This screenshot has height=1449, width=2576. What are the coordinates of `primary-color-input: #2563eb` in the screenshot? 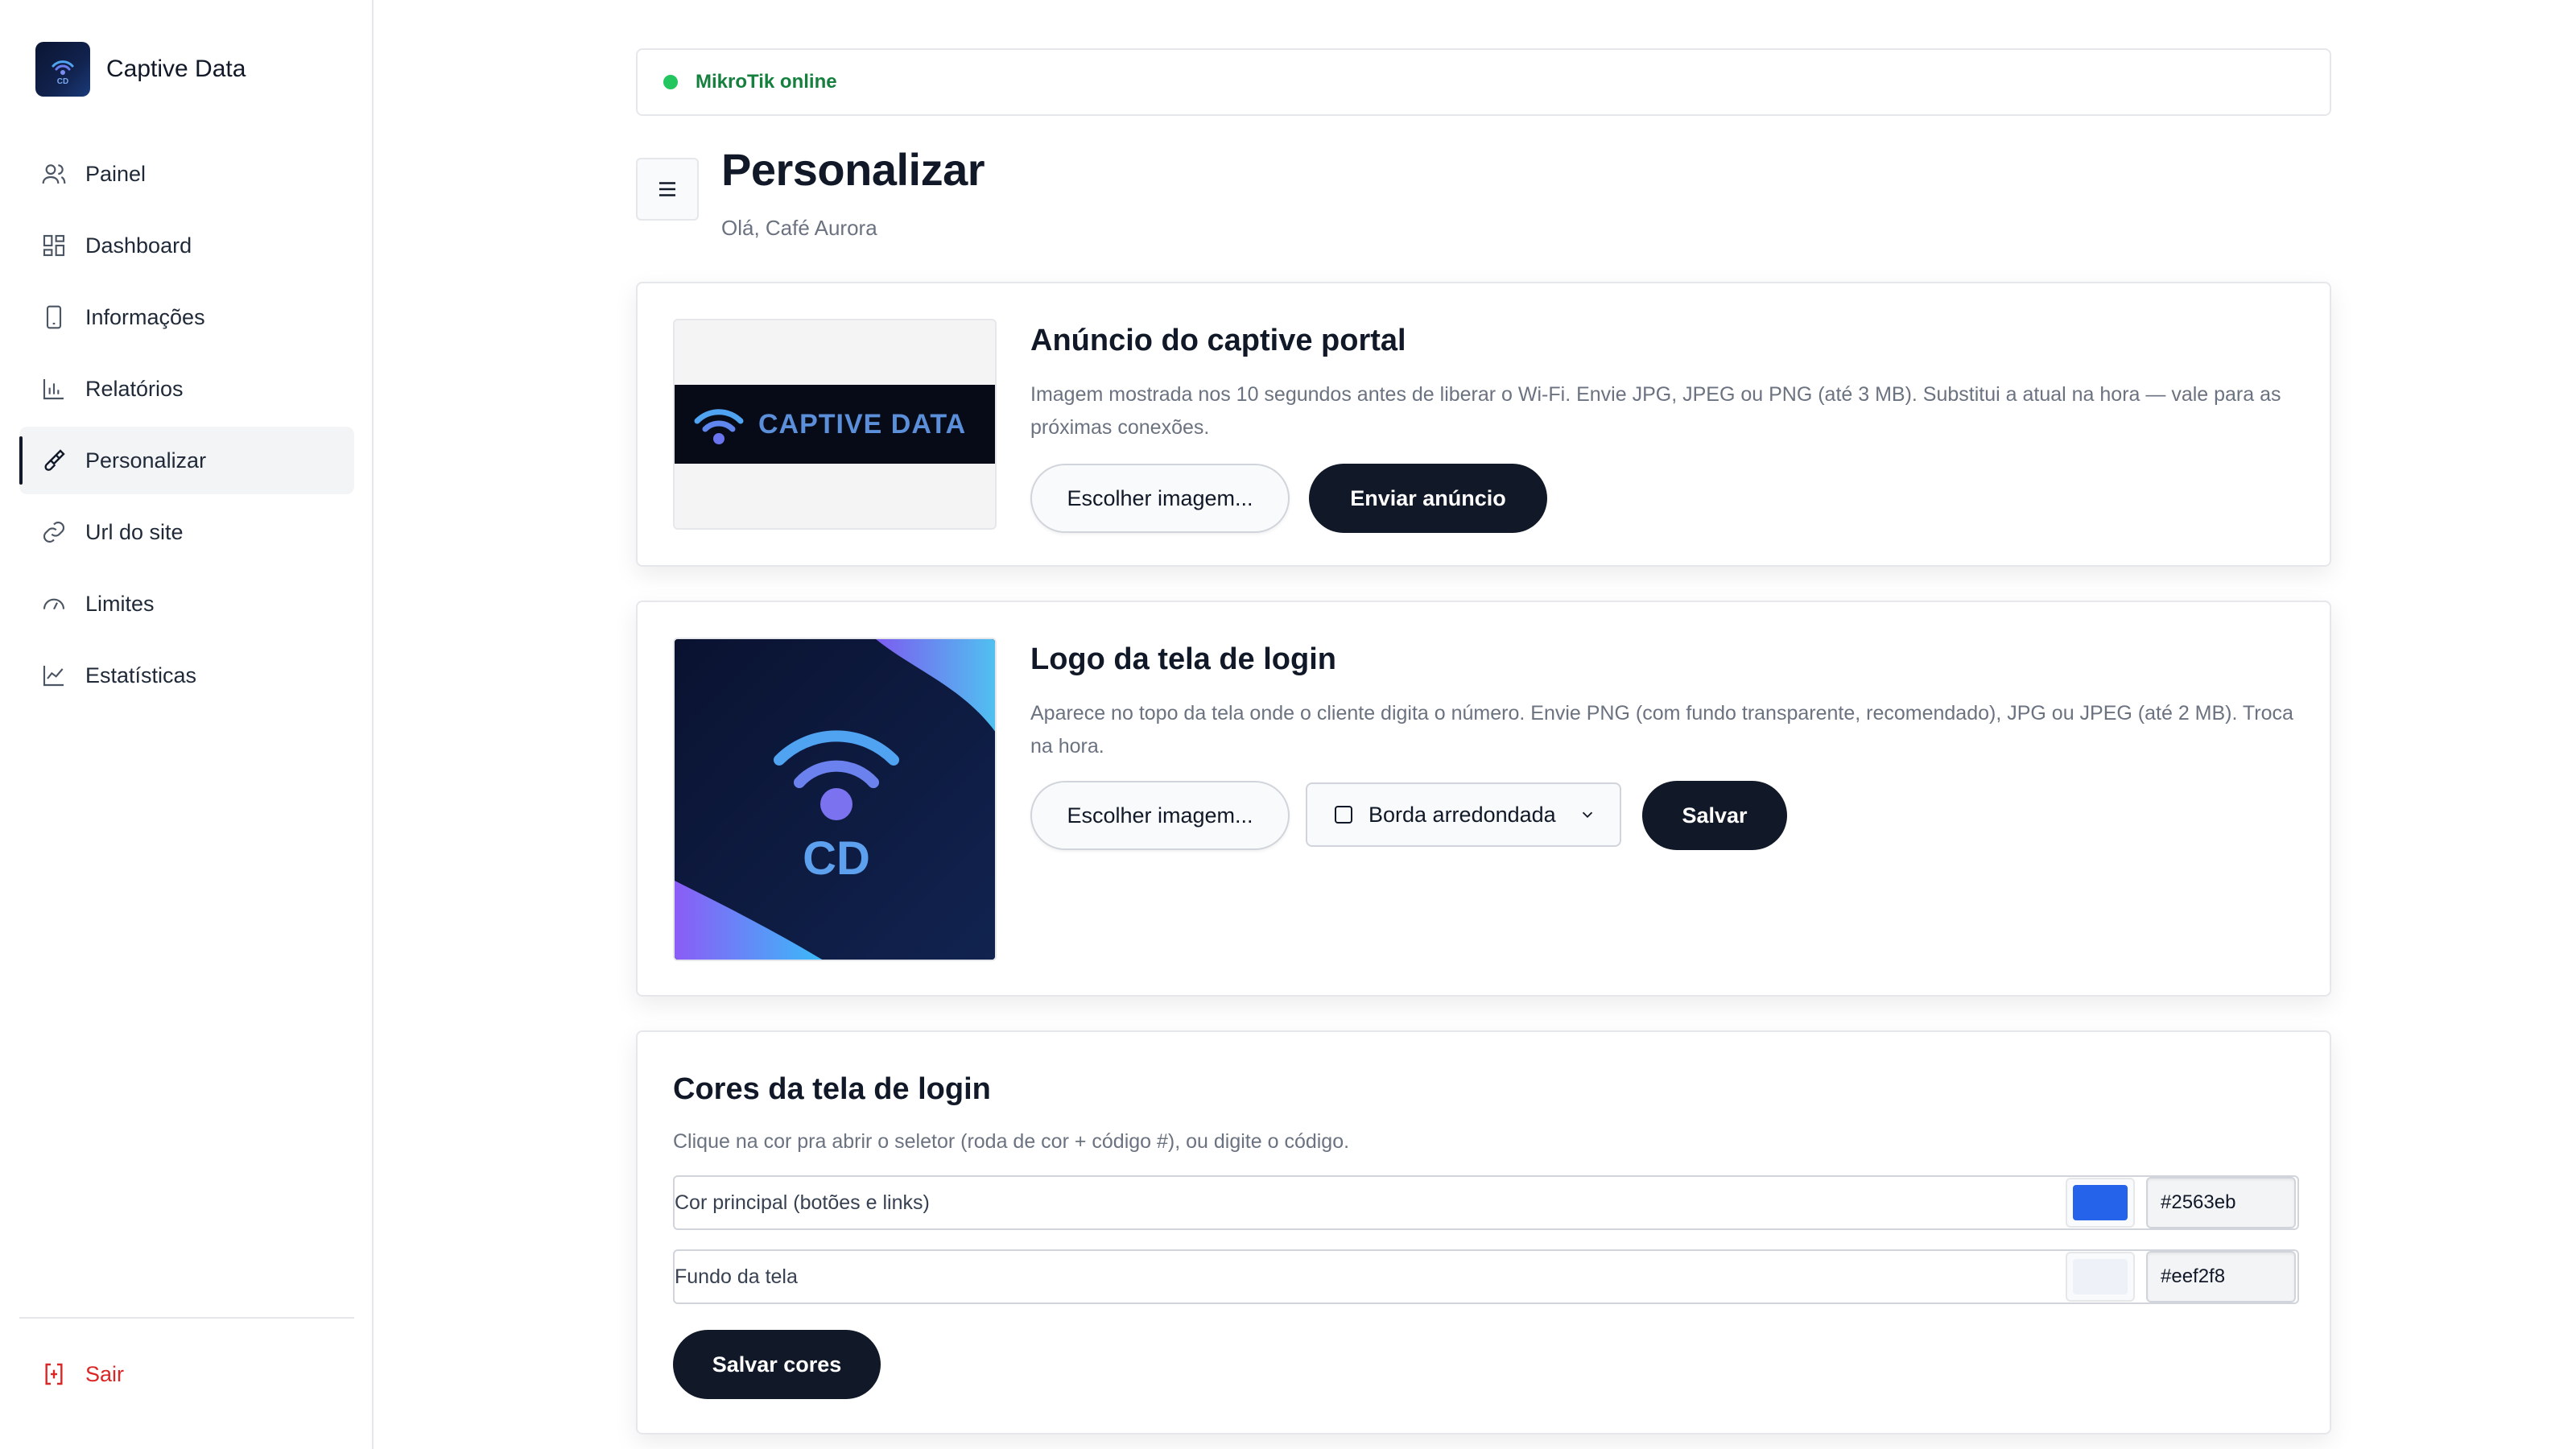 It's located at (2221, 1202).